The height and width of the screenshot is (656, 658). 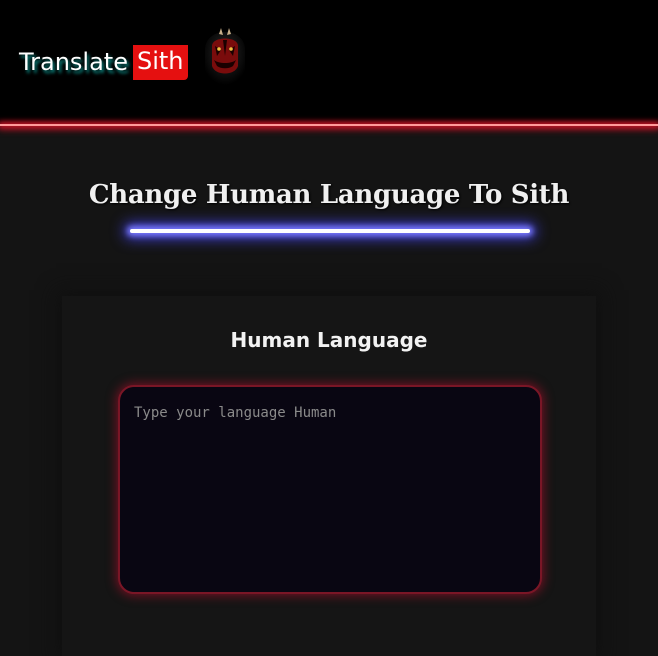 I want to click on brand-logo-text: Translate Sith, so click(x=103, y=62).